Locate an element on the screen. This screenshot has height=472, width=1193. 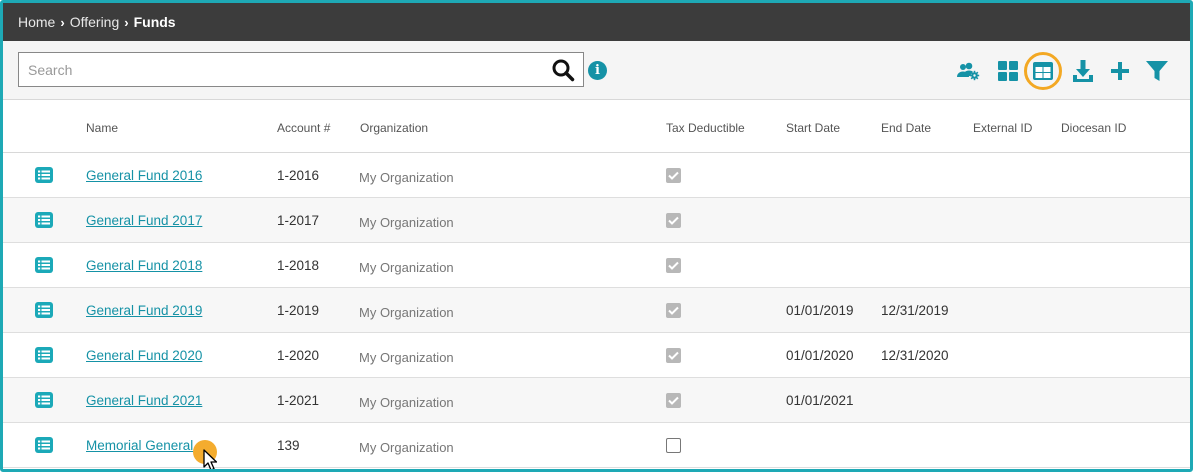
filter-icon is located at coordinates (1157, 71).